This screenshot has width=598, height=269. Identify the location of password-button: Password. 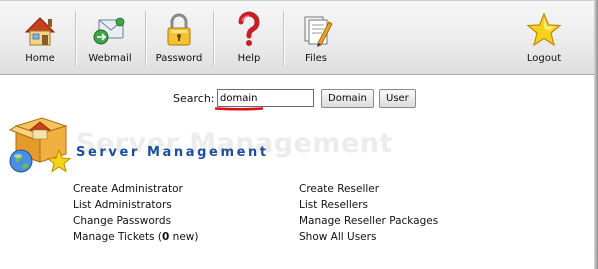
(179, 38).